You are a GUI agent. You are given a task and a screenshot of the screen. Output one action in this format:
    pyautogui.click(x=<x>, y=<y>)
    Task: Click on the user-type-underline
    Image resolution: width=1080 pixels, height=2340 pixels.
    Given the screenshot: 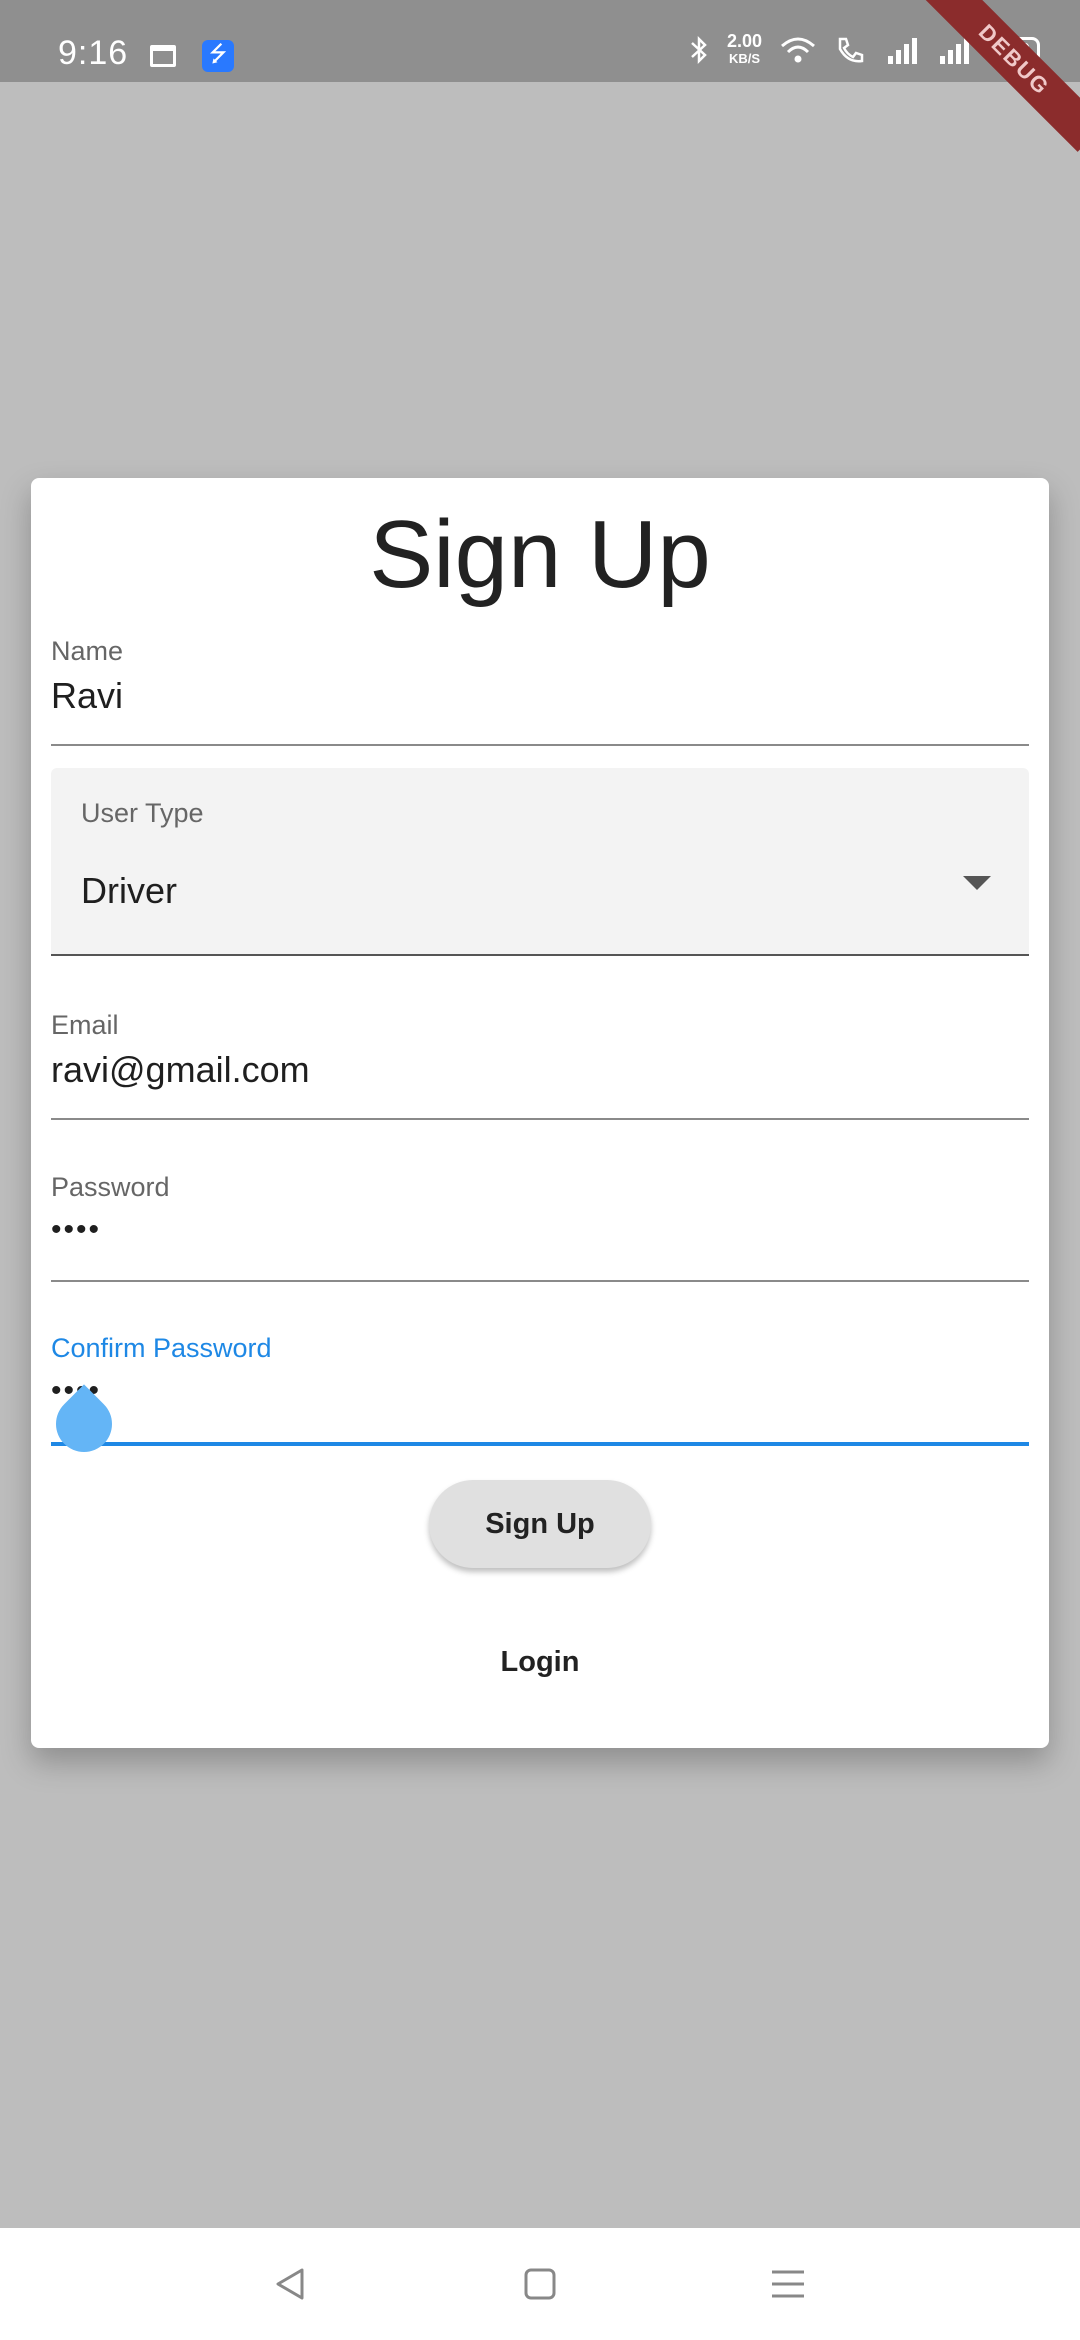 What is the action you would take?
    pyautogui.click(x=540, y=955)
    